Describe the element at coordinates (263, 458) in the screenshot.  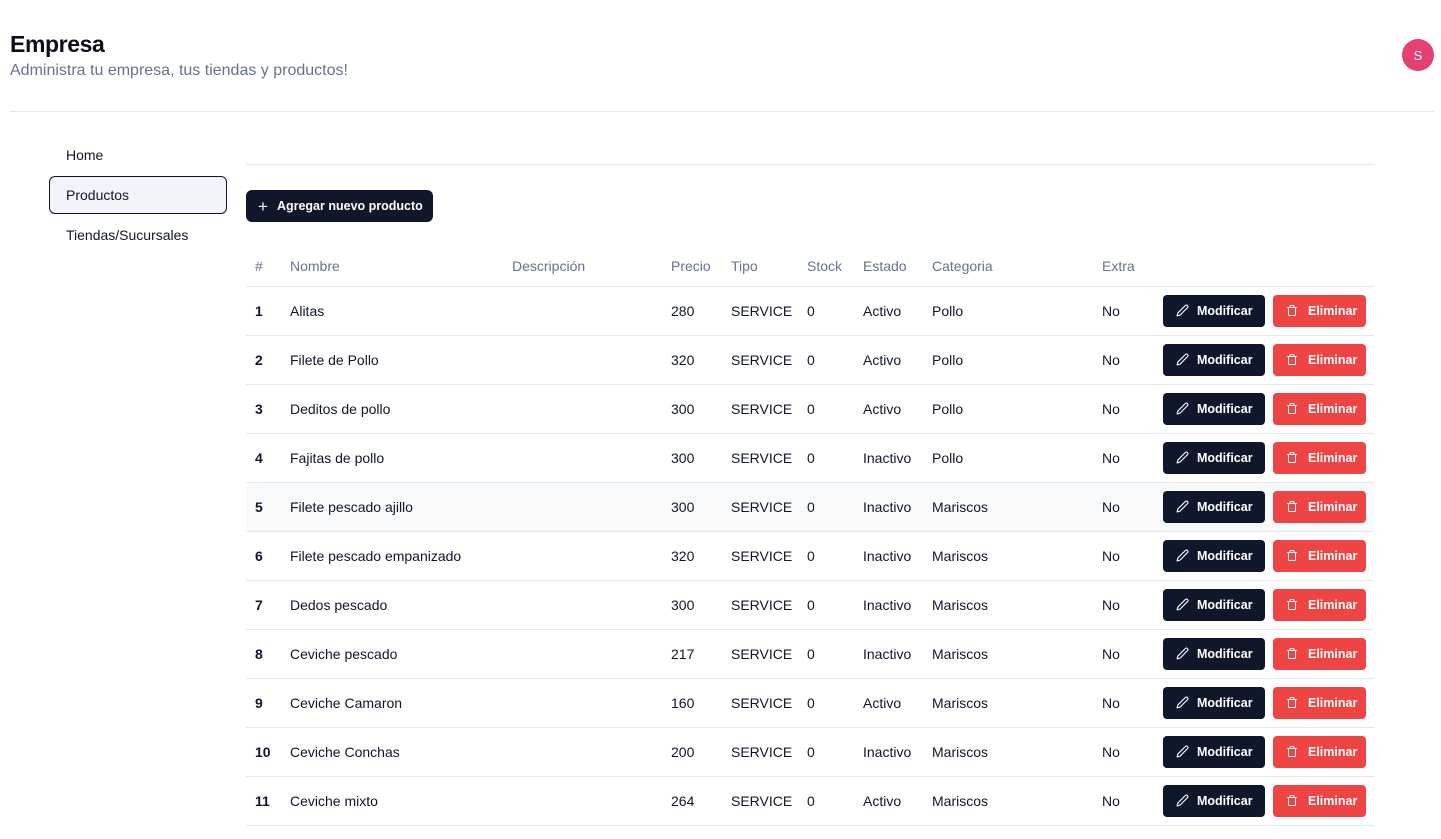
I see `cell-number: 4` at that location.